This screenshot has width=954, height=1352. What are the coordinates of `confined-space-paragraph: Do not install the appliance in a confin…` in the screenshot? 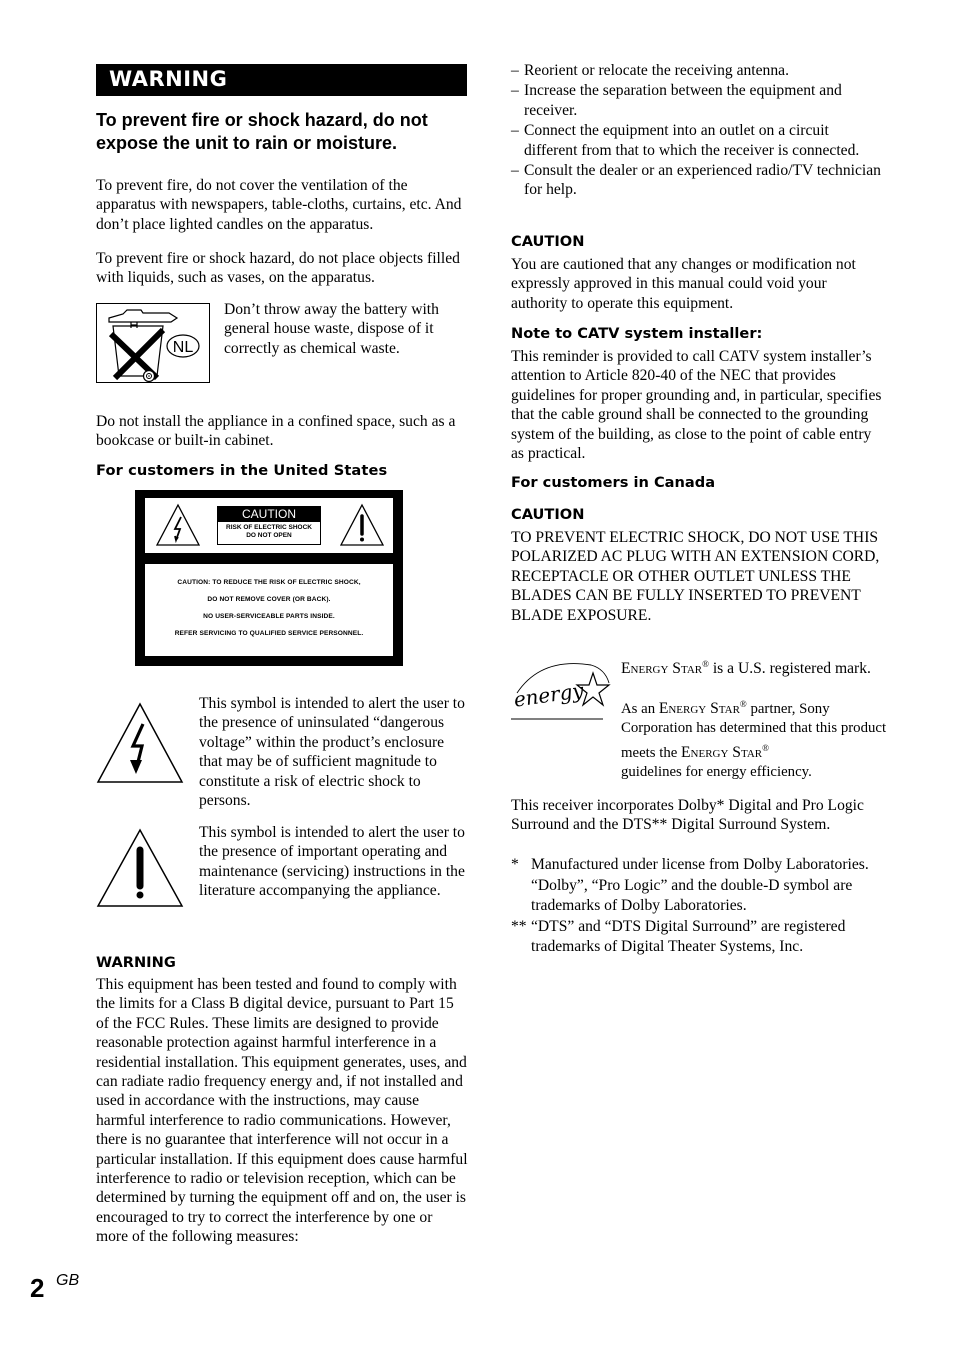 It's located at (276, 431).